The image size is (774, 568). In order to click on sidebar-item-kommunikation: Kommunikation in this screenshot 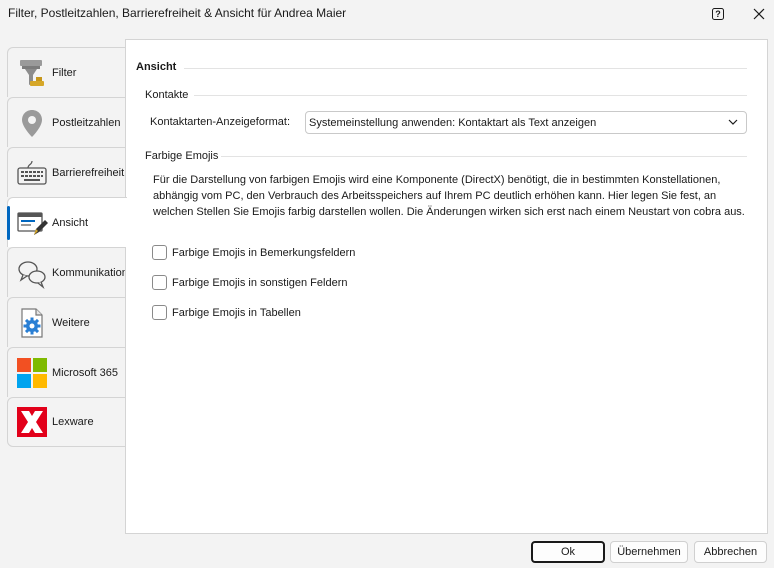, I will do `click(67, 272)`.